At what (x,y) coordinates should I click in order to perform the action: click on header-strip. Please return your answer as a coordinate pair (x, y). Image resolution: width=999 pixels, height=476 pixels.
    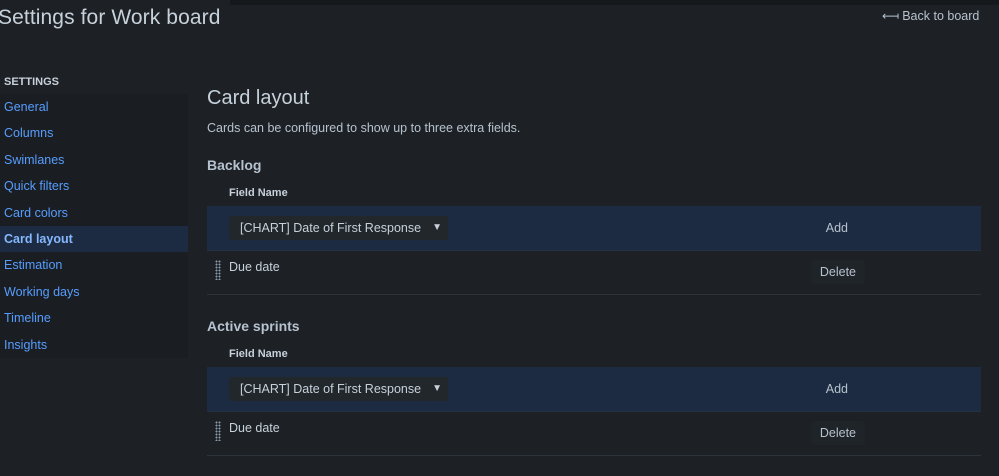
    Looking at the image, I should click on (614, 2).